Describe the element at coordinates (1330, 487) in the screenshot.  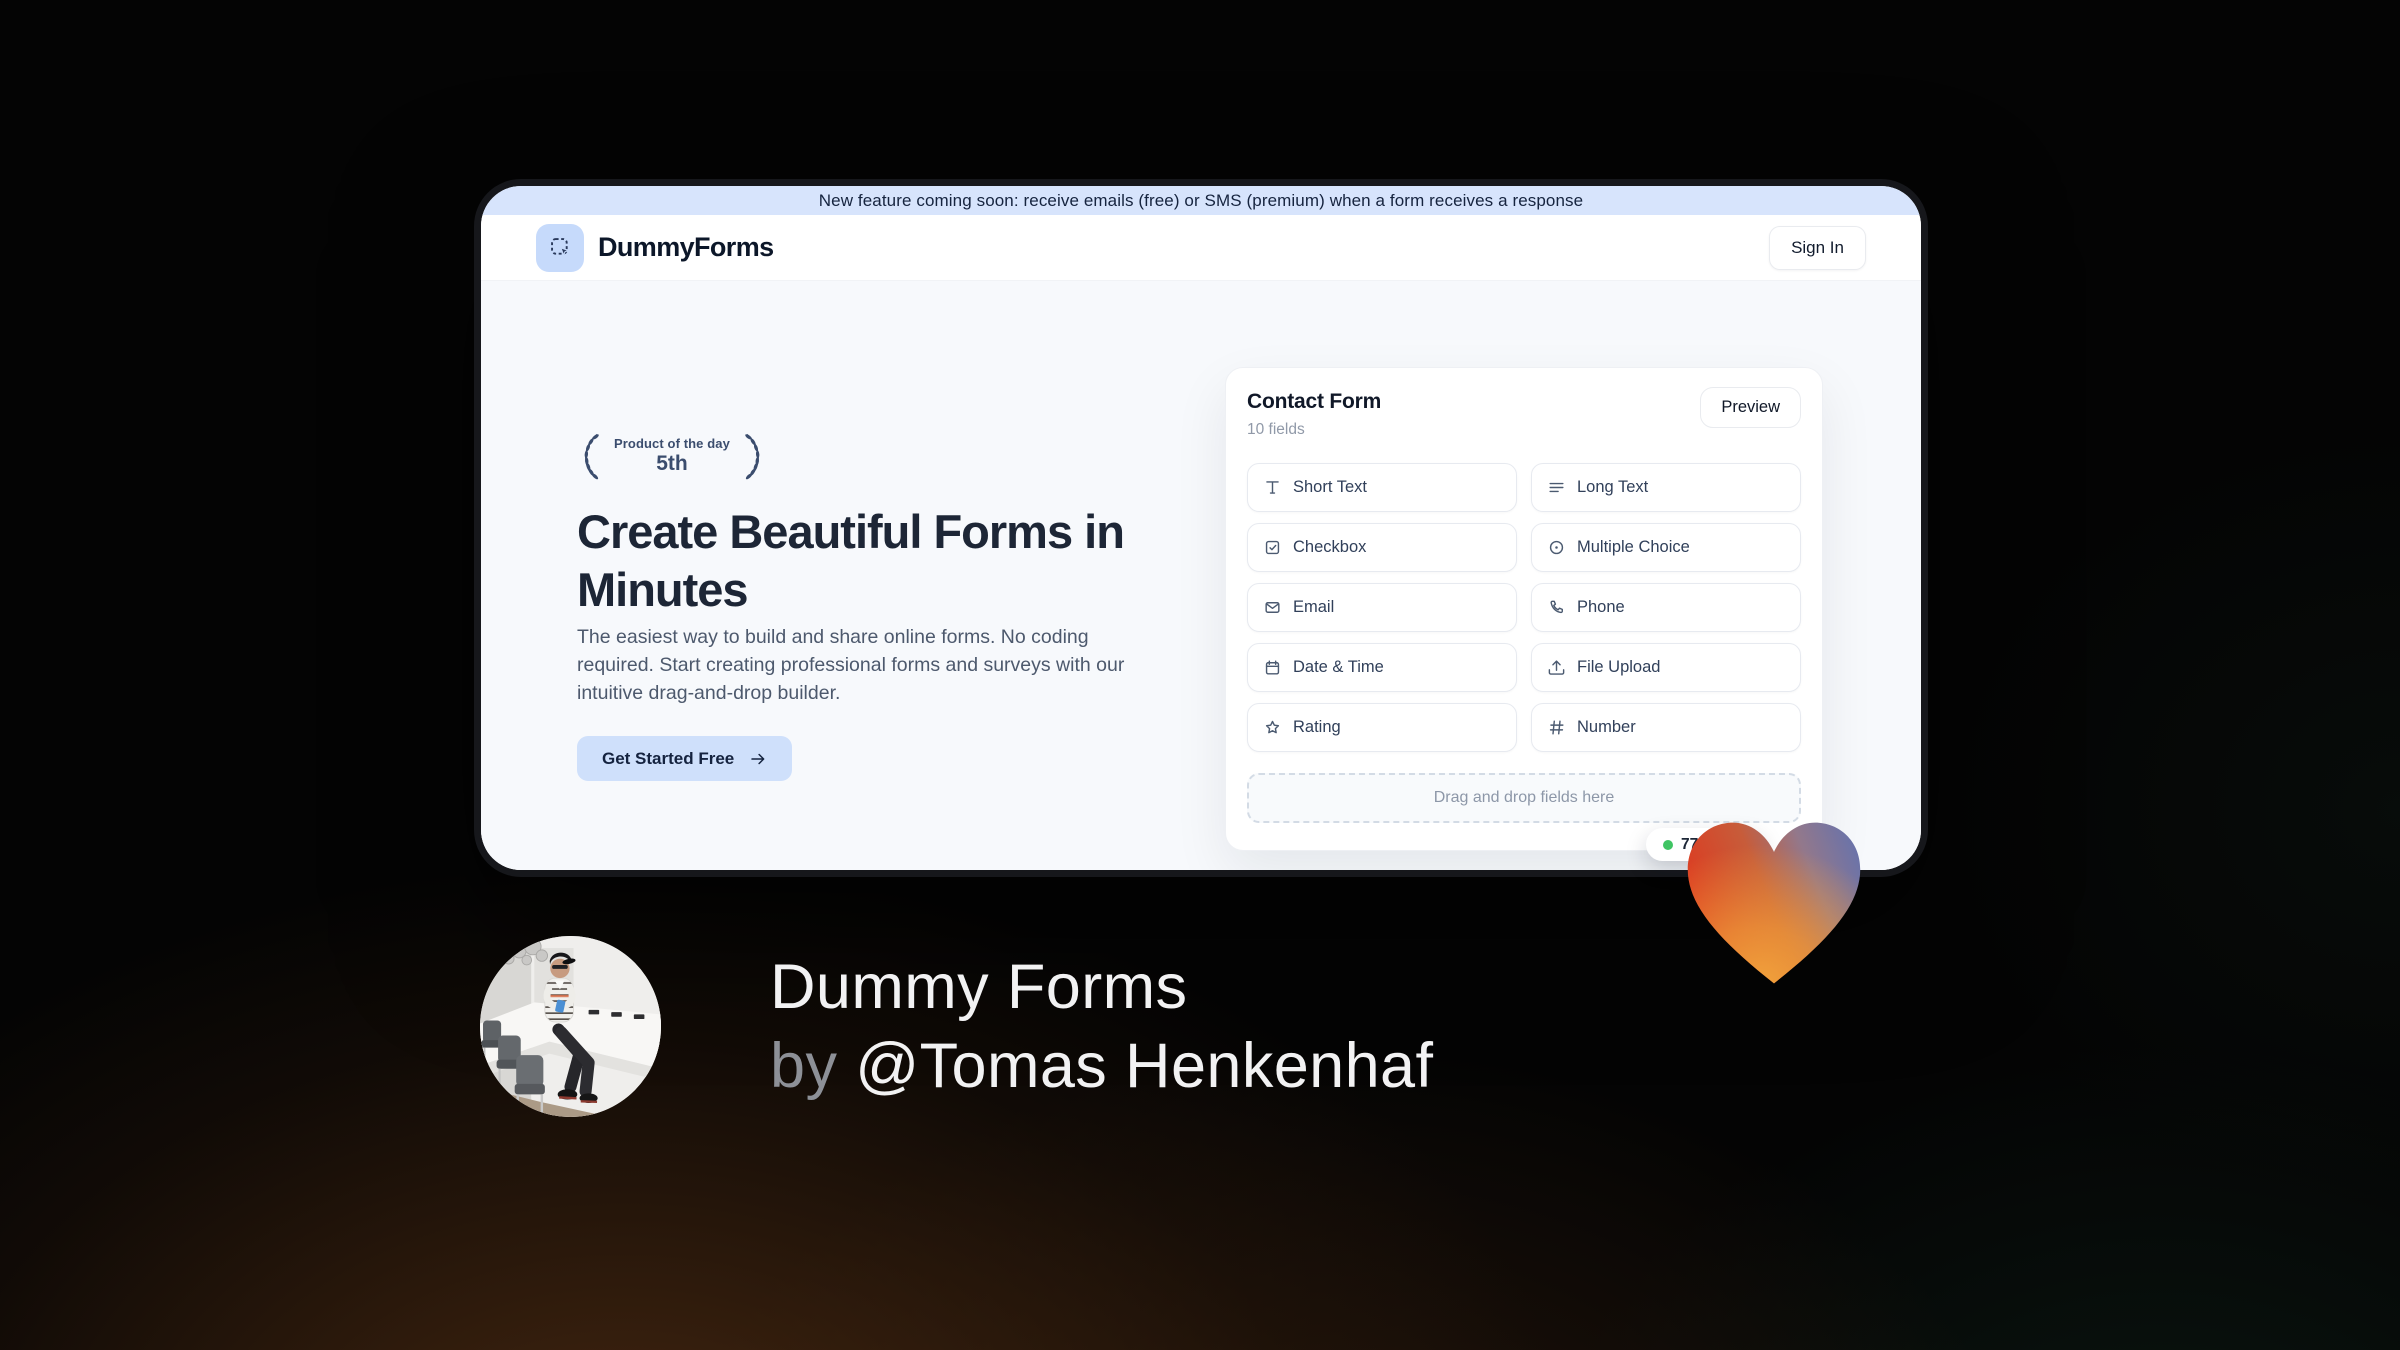
I see `field-chip-label: Short Text` at that location.